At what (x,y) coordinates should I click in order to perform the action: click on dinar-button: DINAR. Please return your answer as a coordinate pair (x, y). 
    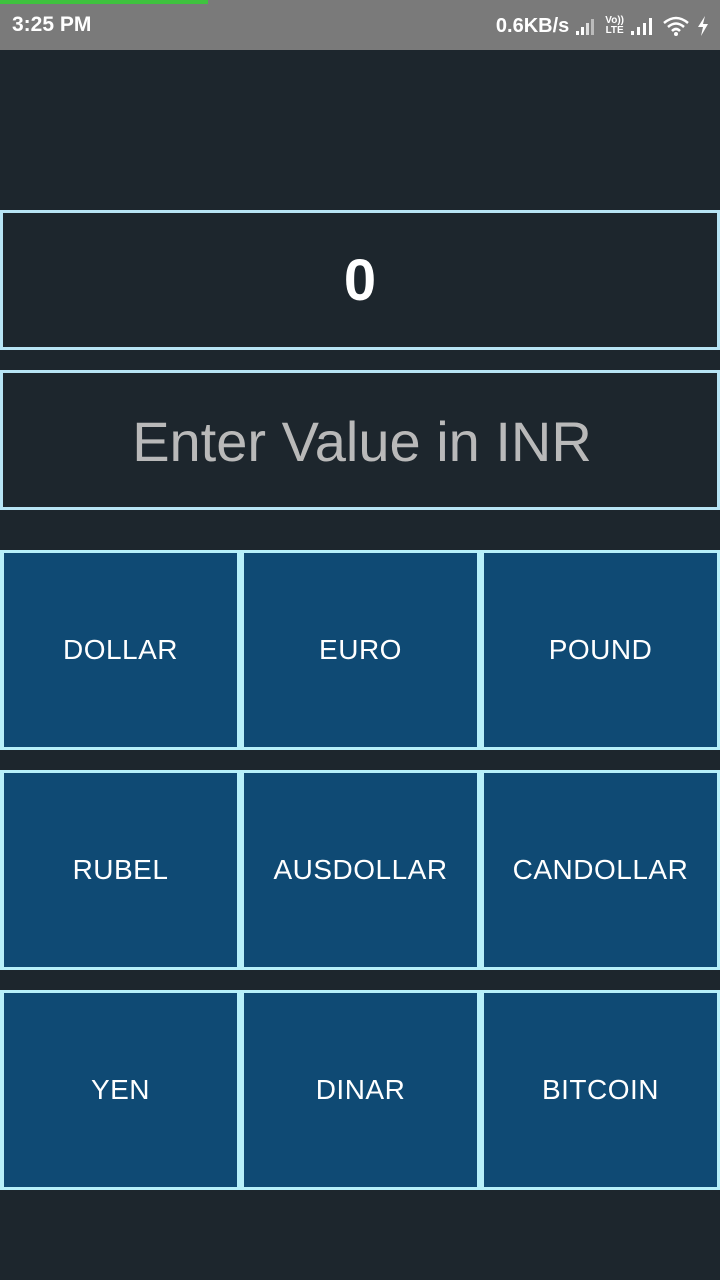
    Looking at the image, I should click on (360, 1090).